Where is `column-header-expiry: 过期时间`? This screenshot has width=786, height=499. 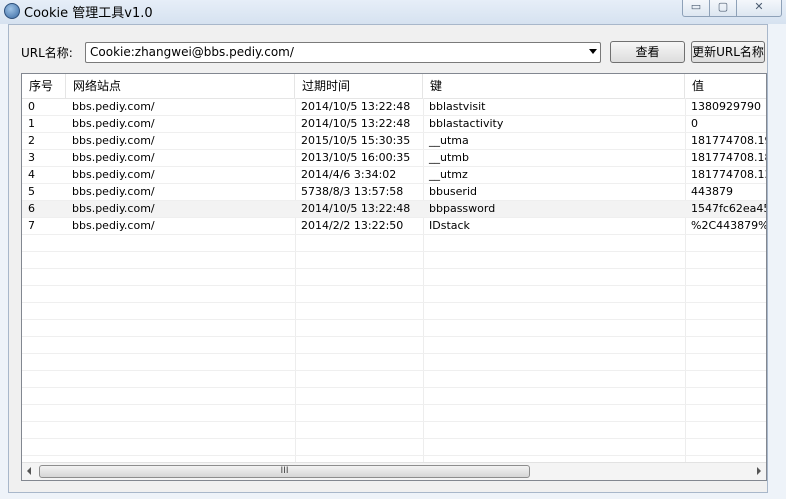 column-header-expiry: 过期时间 is located at coordinates (359, 86).